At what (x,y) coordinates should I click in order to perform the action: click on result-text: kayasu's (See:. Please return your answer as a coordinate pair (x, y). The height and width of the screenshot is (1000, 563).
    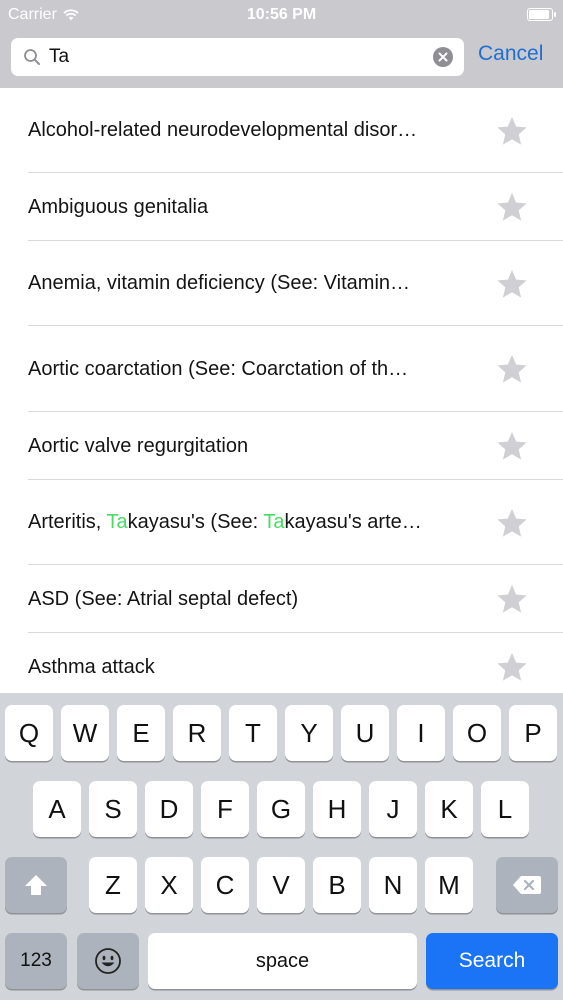
    Looking at the image, I should click on (195, 522).